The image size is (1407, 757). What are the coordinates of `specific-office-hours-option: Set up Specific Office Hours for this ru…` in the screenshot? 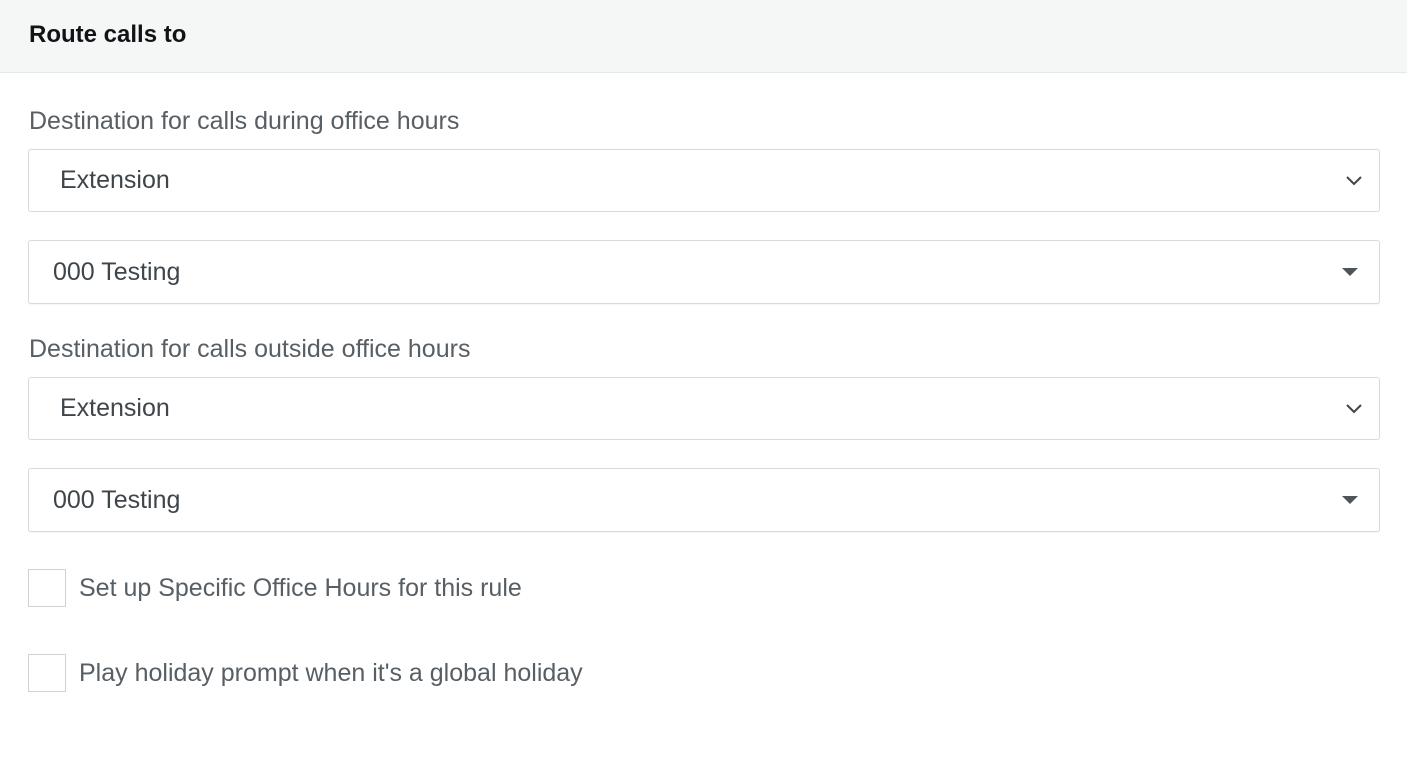 It's located at (275, 588).